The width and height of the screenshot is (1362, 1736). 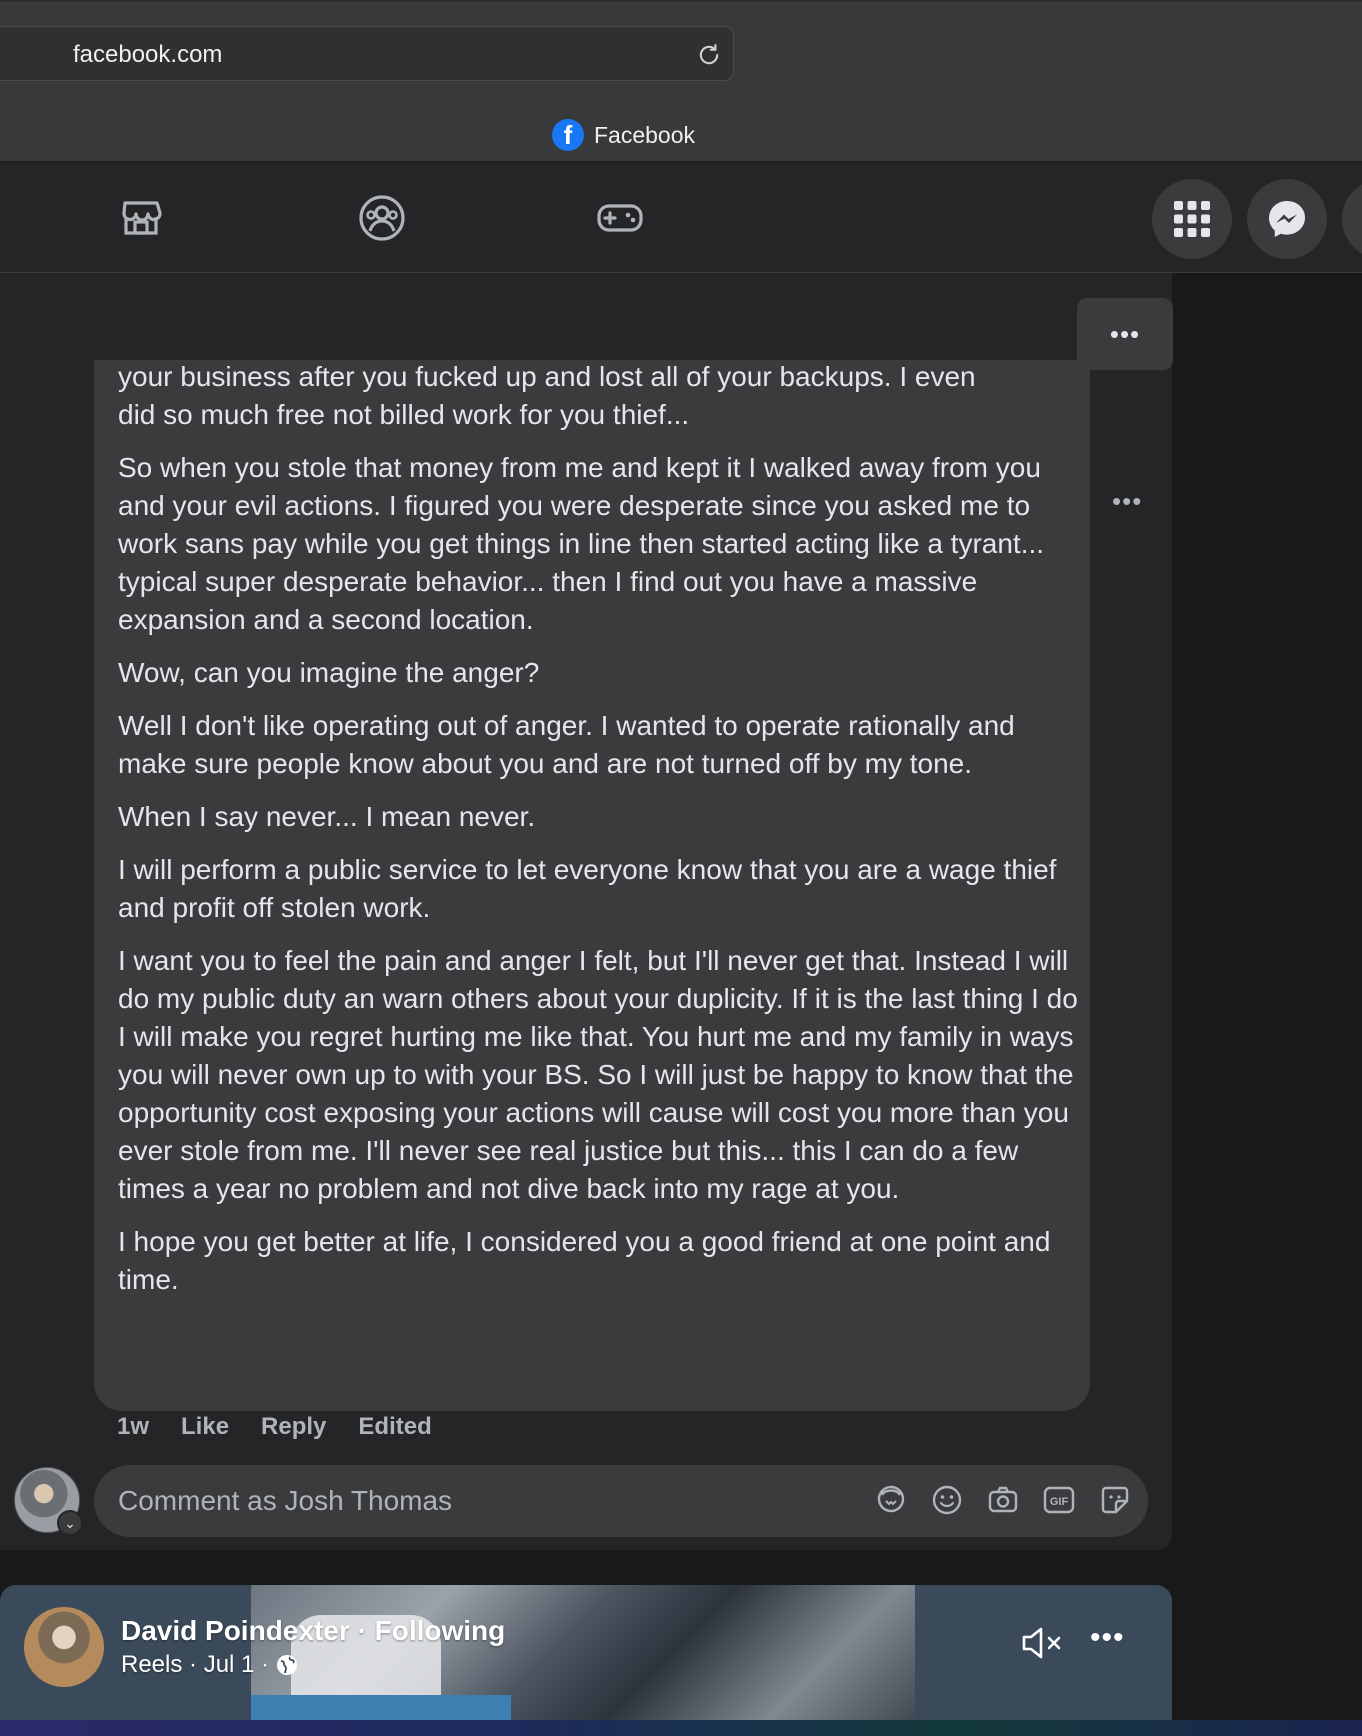 What do you see at coordinates (133, 1427) in the screenshot?
I see `comment-timestamp: 1w` at bounding box center [133, 1427].